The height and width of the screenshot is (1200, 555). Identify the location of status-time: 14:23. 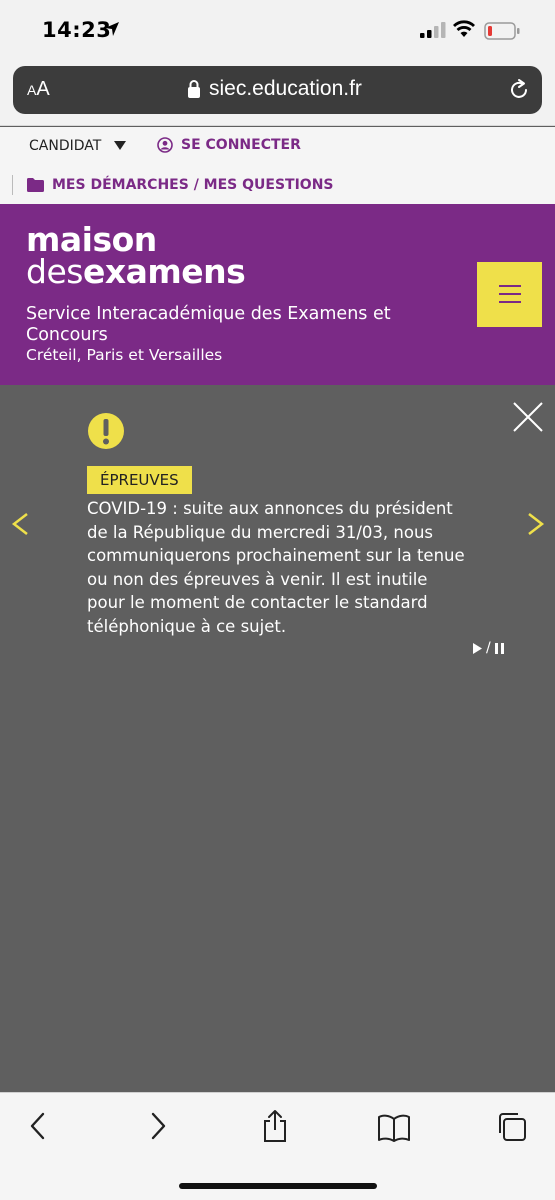
(77, 30).